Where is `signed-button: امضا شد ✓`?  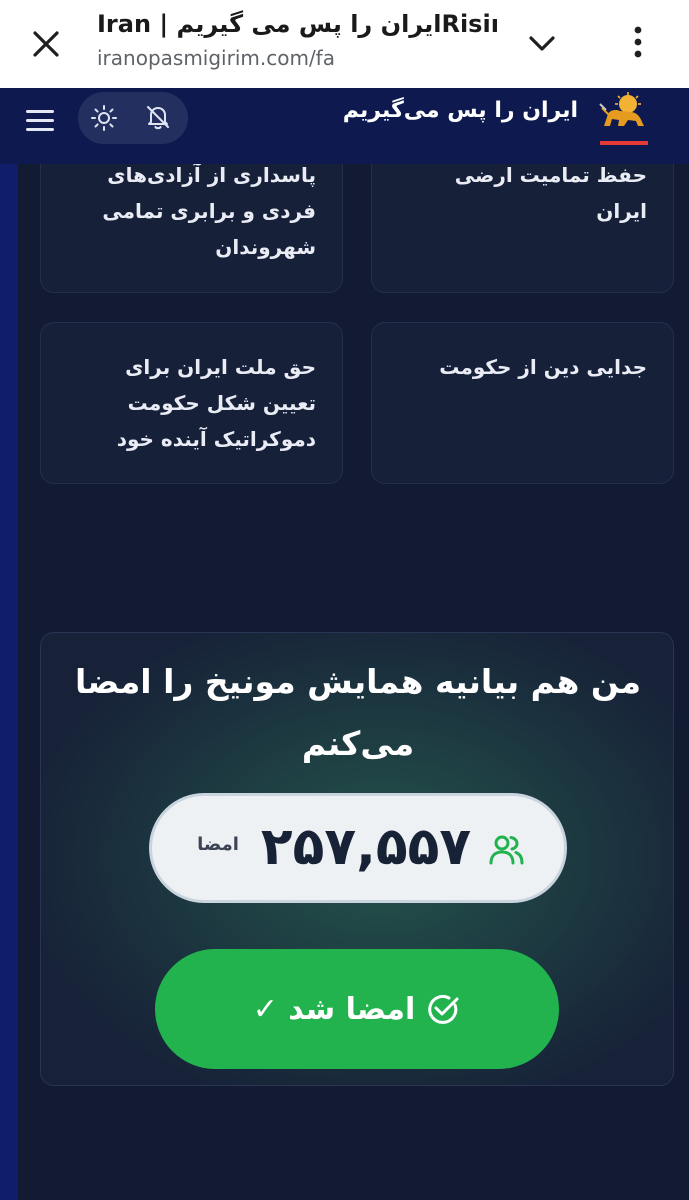 signed-button: امضا شد ✓ is located at coordinates (357, 1009).